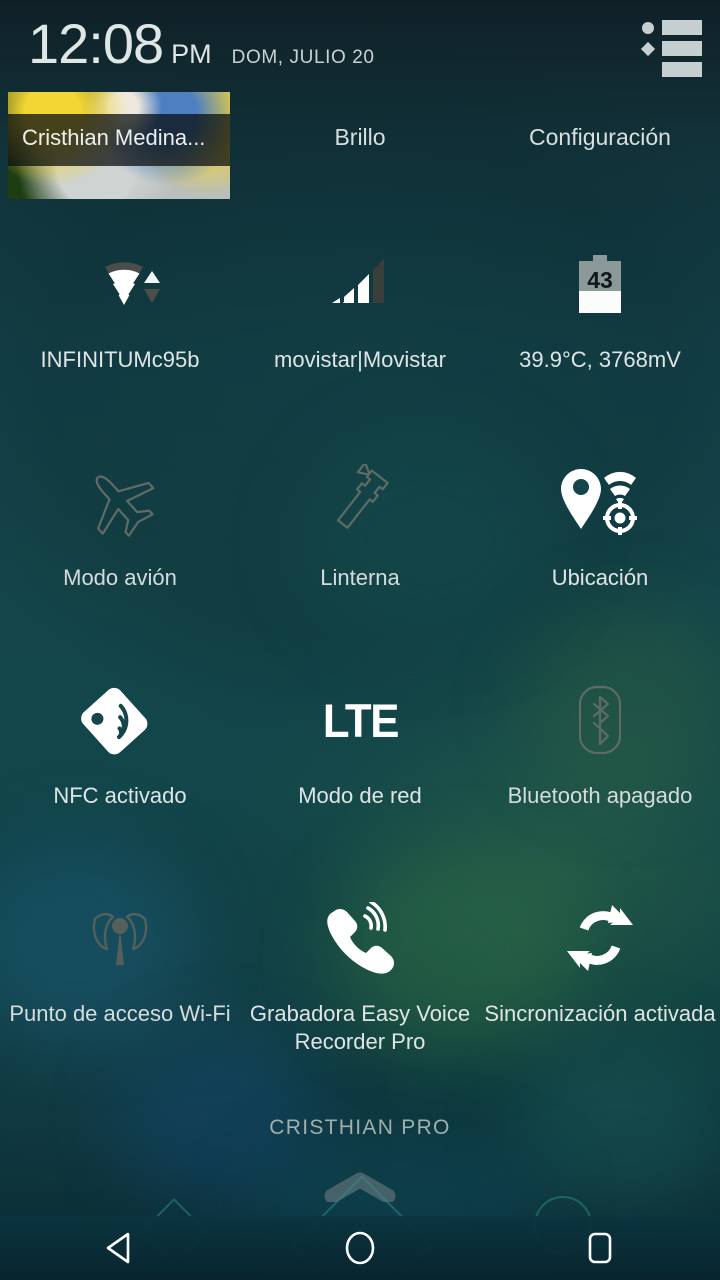 The height and width of the screenshot is (1280, 720). Describe the element at coordinates (120, 502) in the screenshot. I see `airplane-icon` at that location.